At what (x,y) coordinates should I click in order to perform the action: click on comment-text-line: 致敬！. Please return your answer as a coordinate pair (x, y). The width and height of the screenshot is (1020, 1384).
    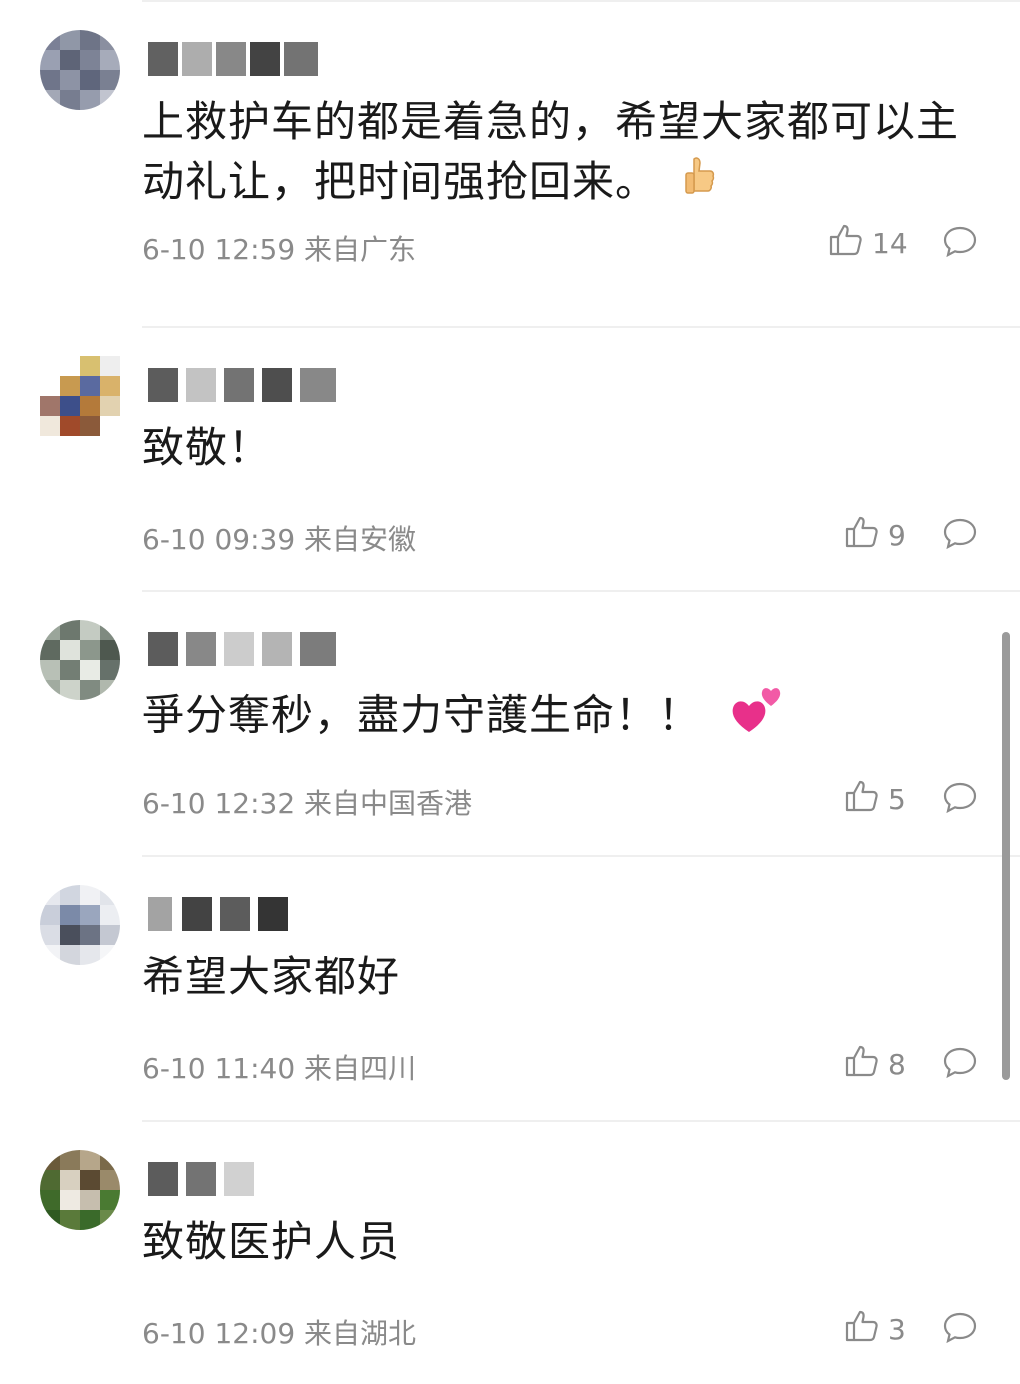
    Looking at the image, I should click on (207, 447).